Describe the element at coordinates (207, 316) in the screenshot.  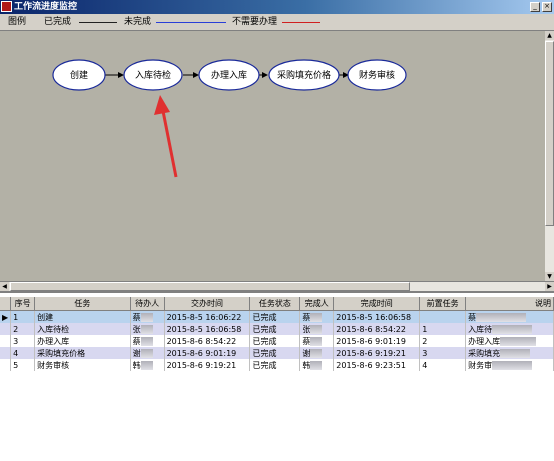
I see `cell-assigned-time: 2015-8-5 16:06:22` at that location.